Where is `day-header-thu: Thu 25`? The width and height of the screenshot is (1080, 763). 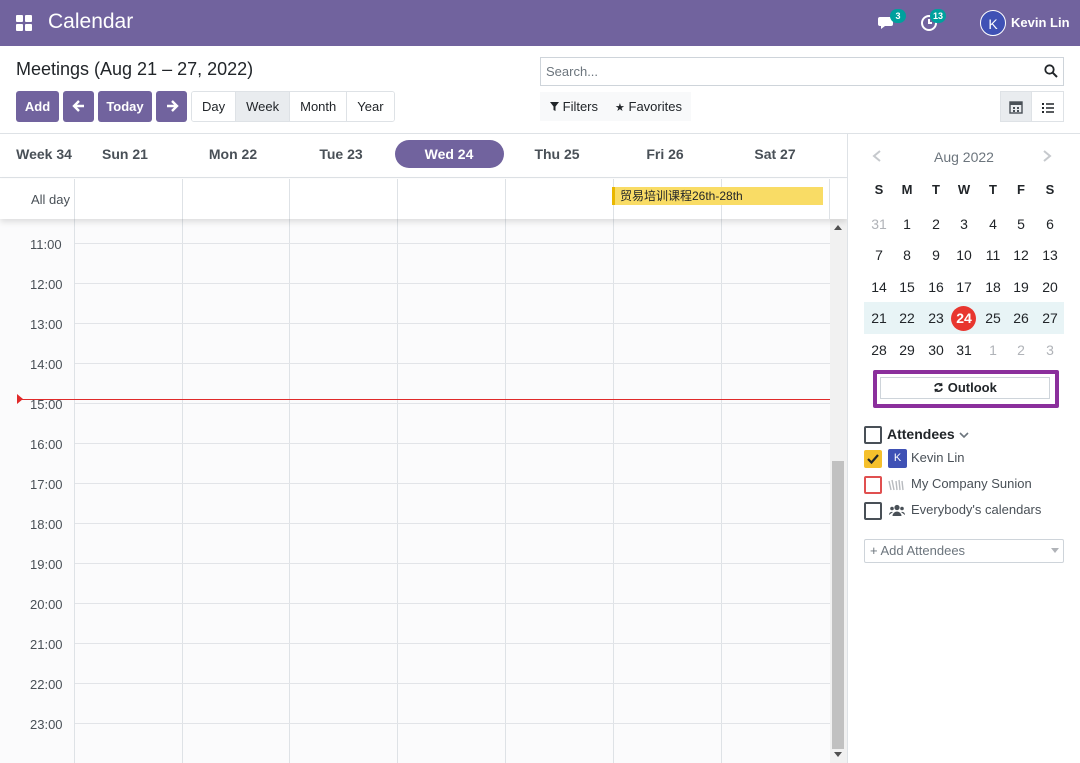 day-header-thu: Thu 25 is located at coordinates (557, 154).